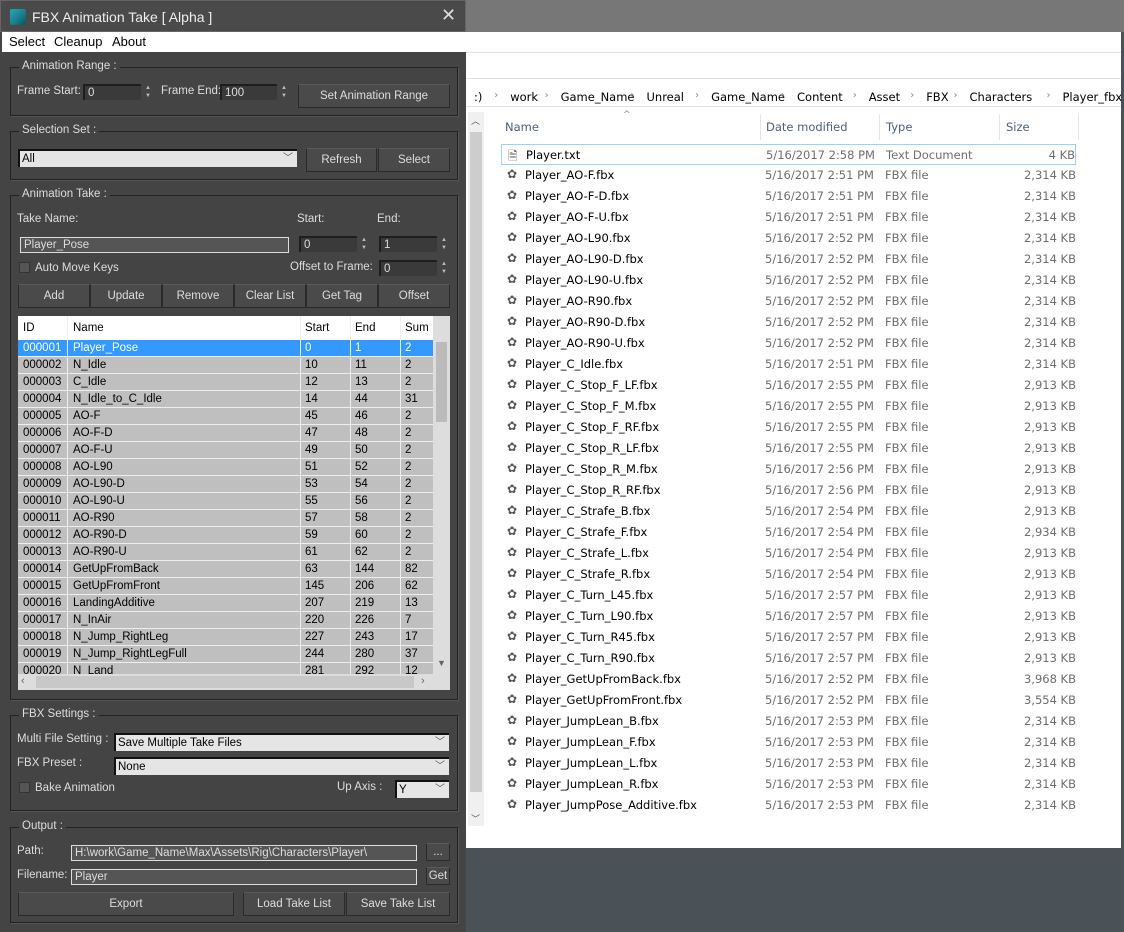  What do you see at coordinates (423, 681) in the screenshot?
I see `scroll-right-icon: ›` at bounding box center [423, 681].